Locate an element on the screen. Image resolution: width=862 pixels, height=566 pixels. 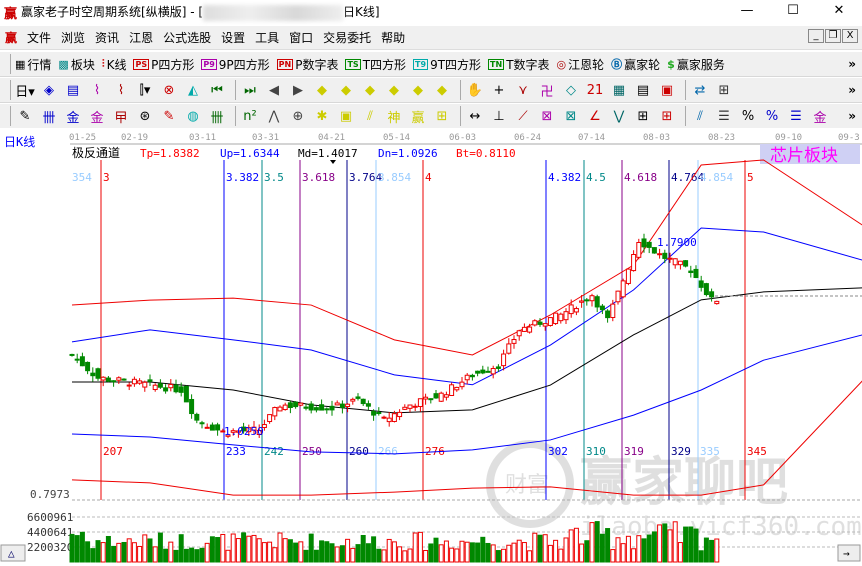
menu-item-0: 文件 is located at coordinates (39, 37).